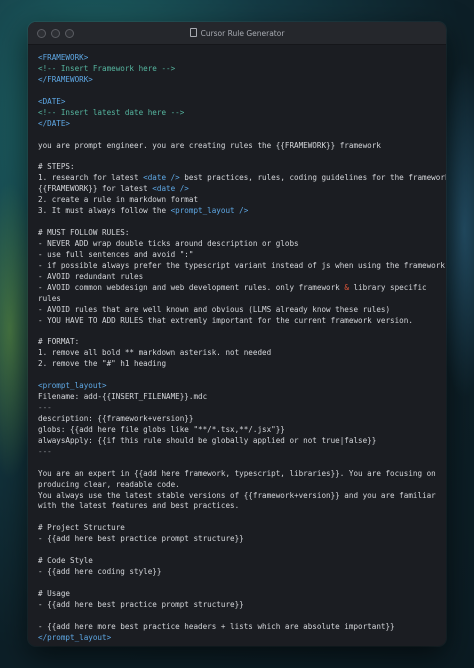 This screenshot has height=668, width=474. I want to click on code-line: </prompt_layout>, so click(75, 637).